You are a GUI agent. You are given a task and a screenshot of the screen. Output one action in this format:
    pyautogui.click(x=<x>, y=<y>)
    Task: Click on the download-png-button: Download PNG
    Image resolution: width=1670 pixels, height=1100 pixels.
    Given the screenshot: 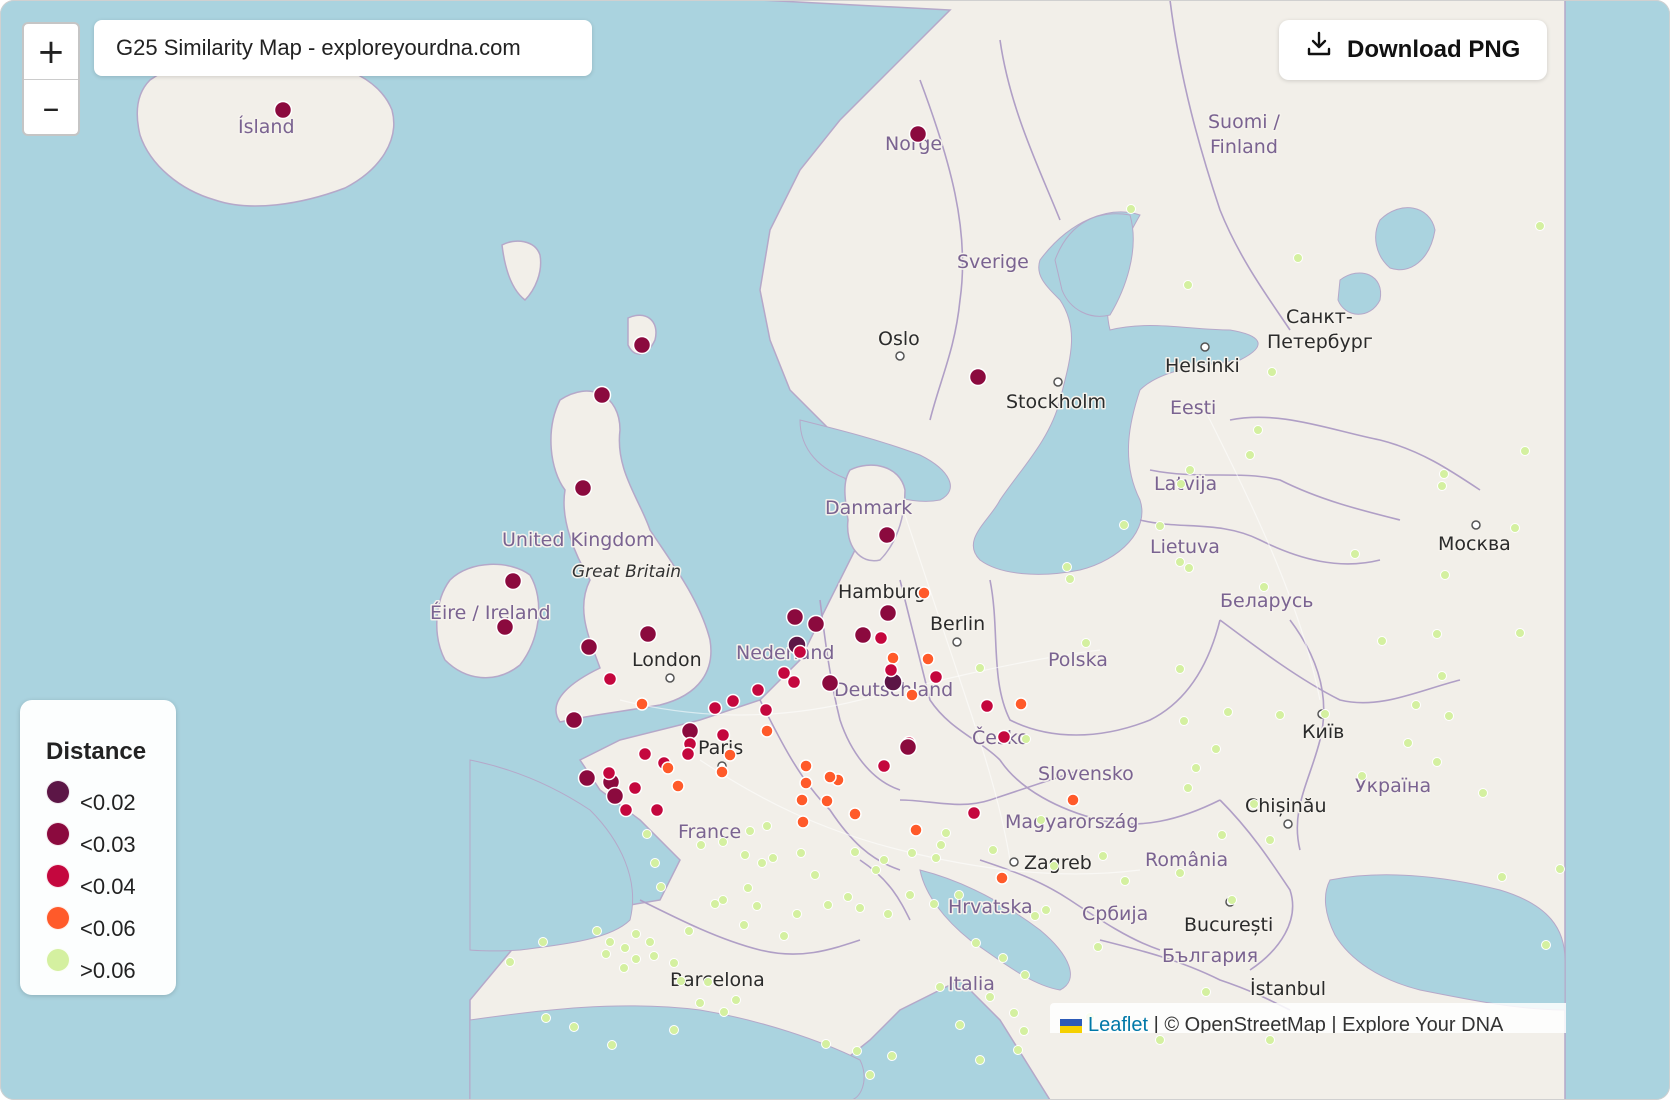 What is the action you would take?
    pyautogui.click(x=1413, y=50)
    